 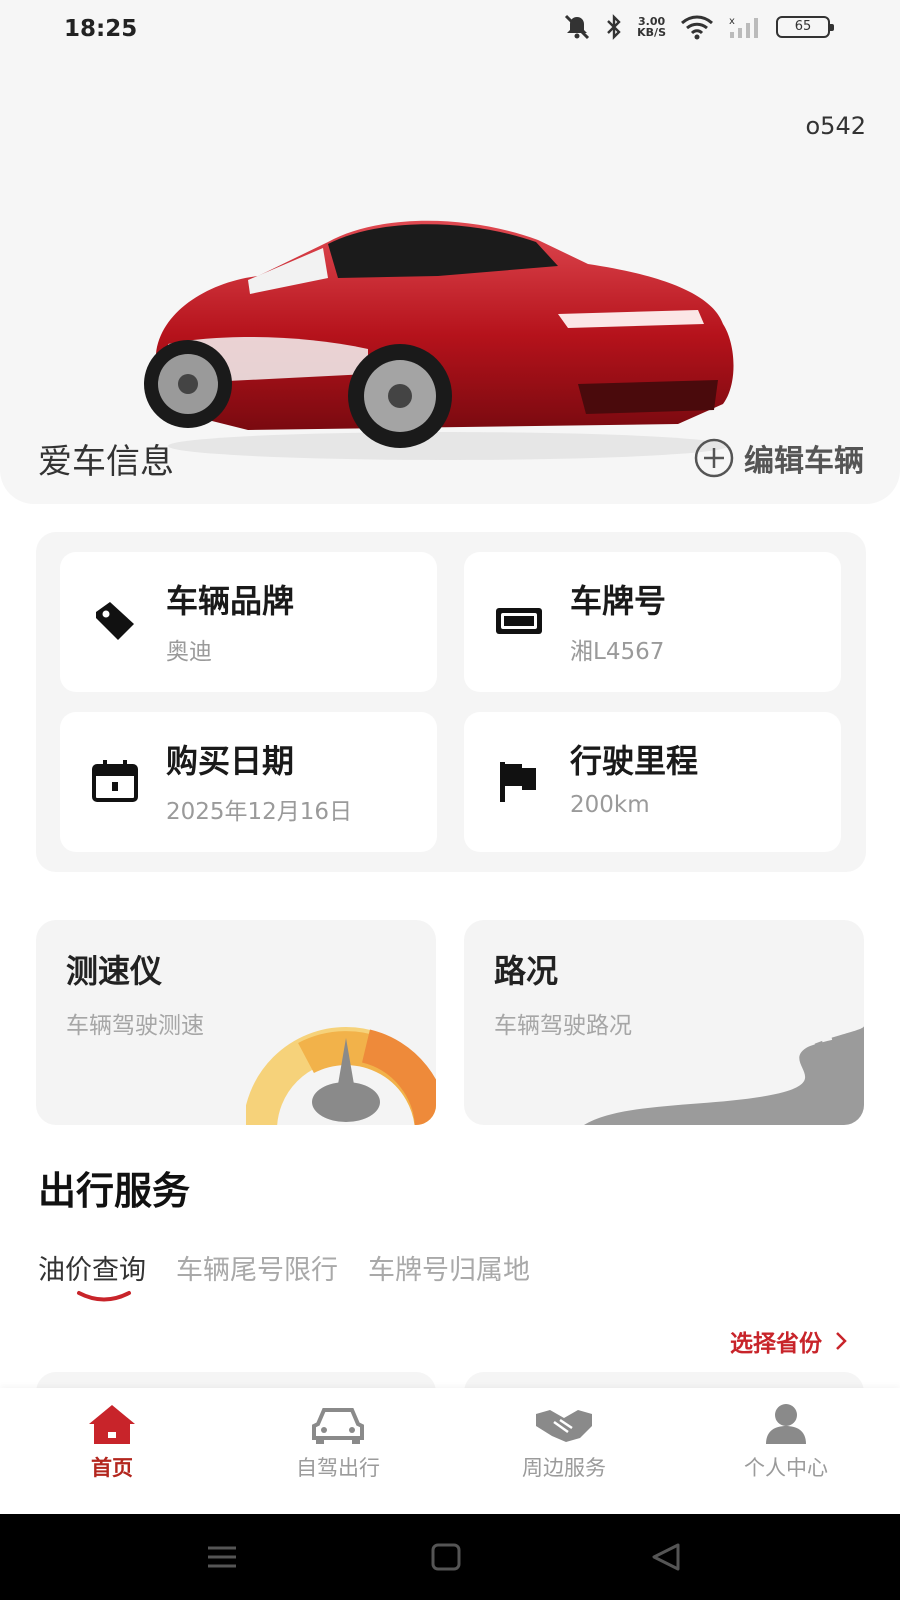 I want to click on speedometer-card: 测速仪 车辆驾驶测速, so click(x=236, y=1022).